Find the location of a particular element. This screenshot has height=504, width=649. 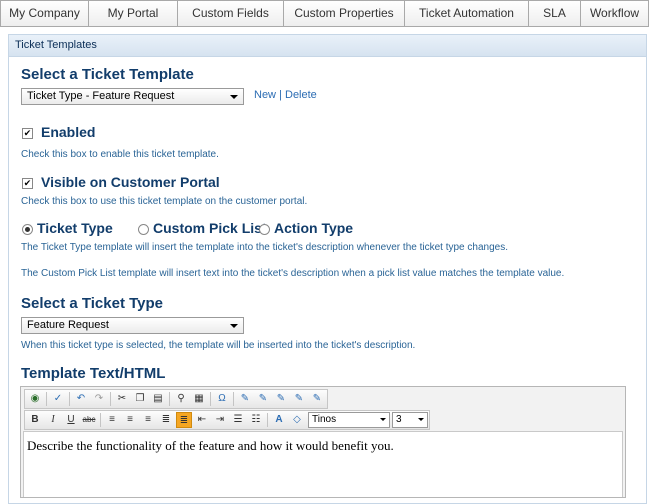

template-select: Ticket Type - Feature Request is located at coordinates (132, 96).